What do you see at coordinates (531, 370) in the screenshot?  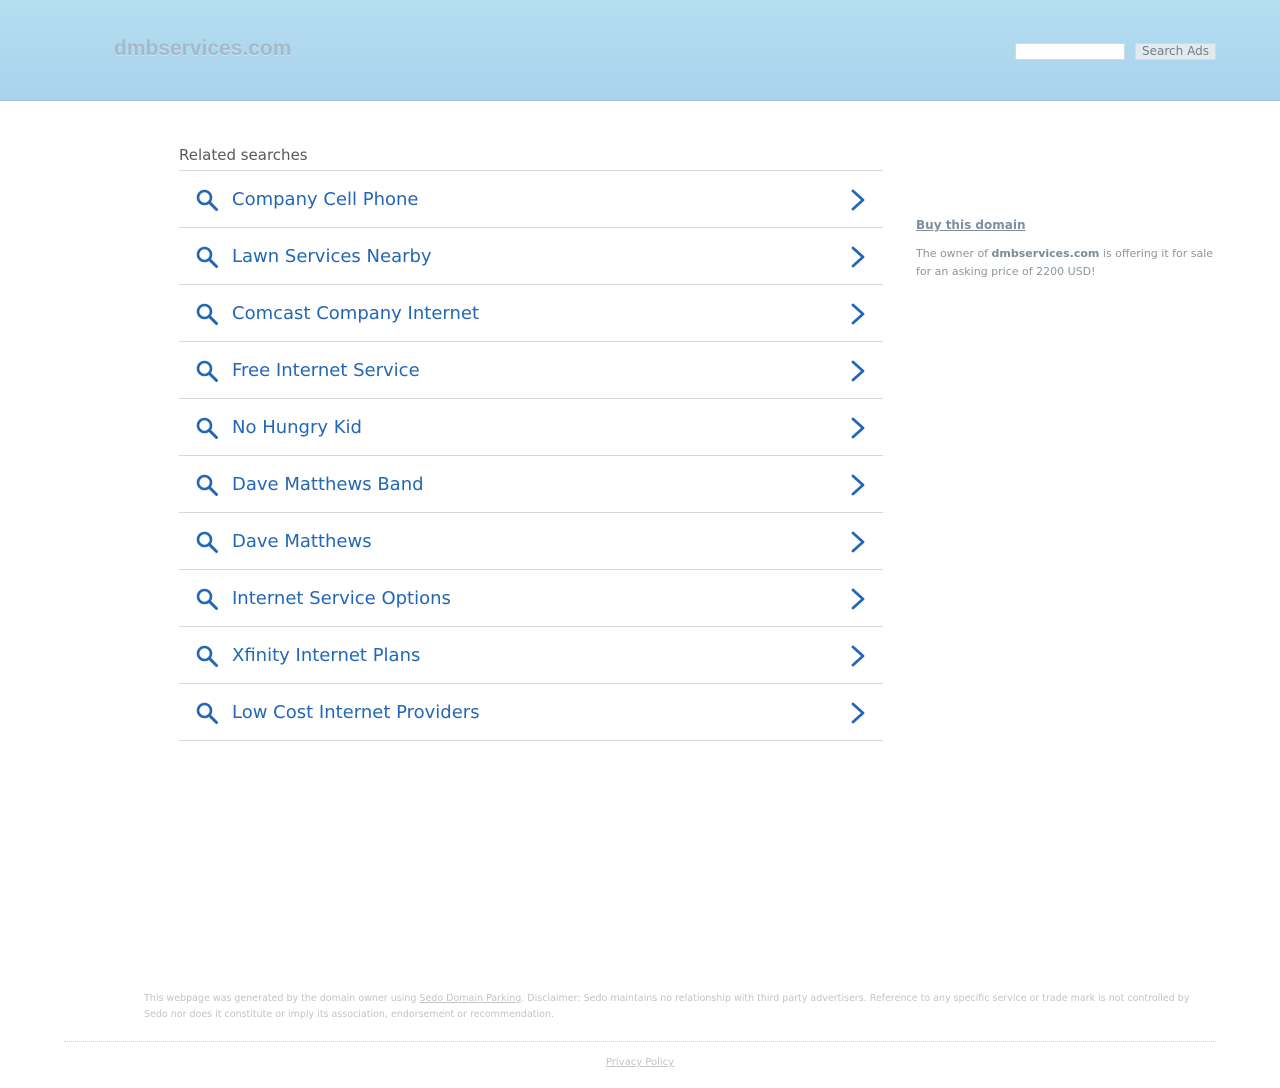 I see `related-search-item: Free Internet Service` at bounding box center [531, 370].